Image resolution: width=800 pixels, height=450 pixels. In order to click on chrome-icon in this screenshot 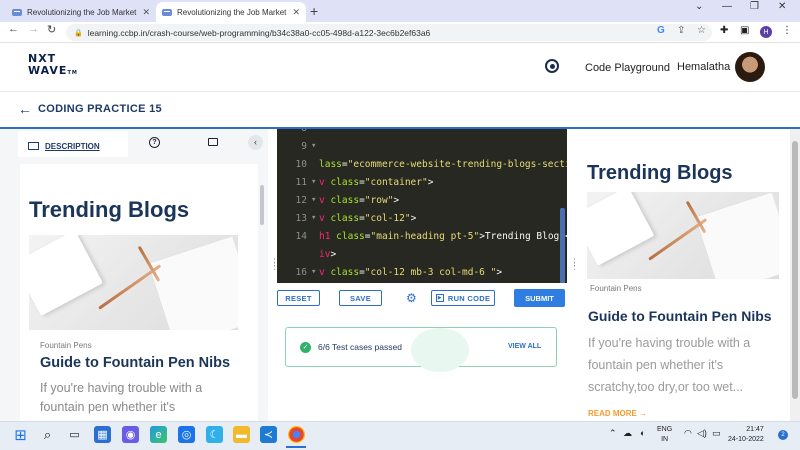, I will do `click(296, 434)`.